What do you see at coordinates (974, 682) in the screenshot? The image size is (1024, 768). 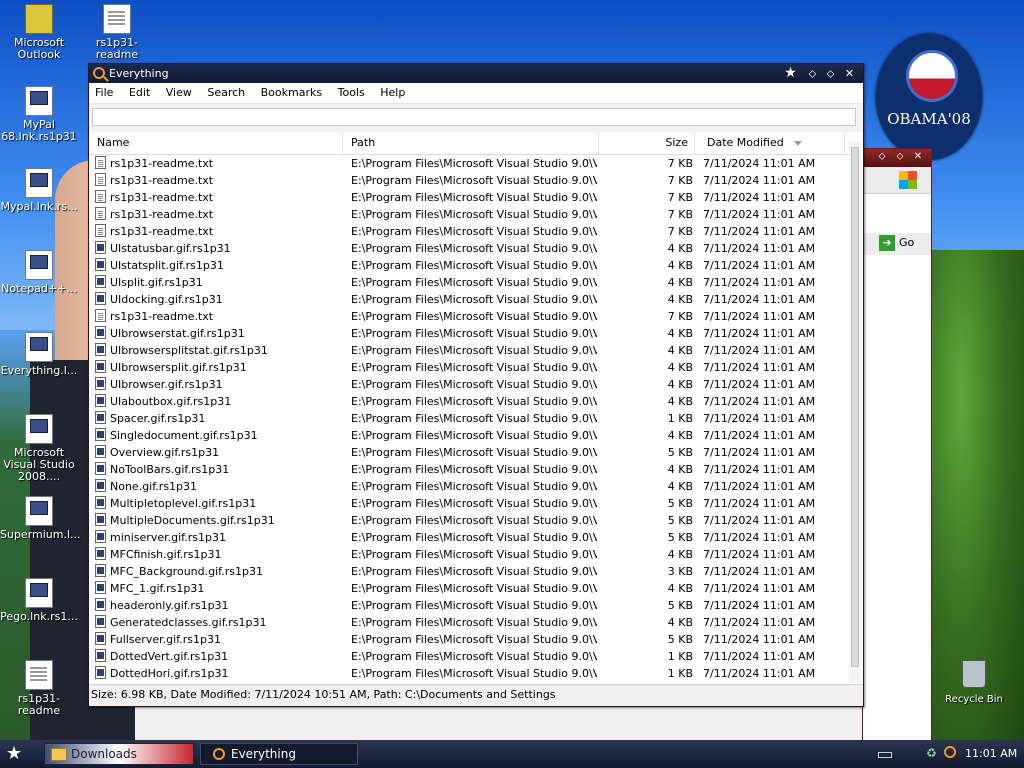 I see `desktop-icon-recycle-bin: Recycle Bin` at bounding box center [974, 682].